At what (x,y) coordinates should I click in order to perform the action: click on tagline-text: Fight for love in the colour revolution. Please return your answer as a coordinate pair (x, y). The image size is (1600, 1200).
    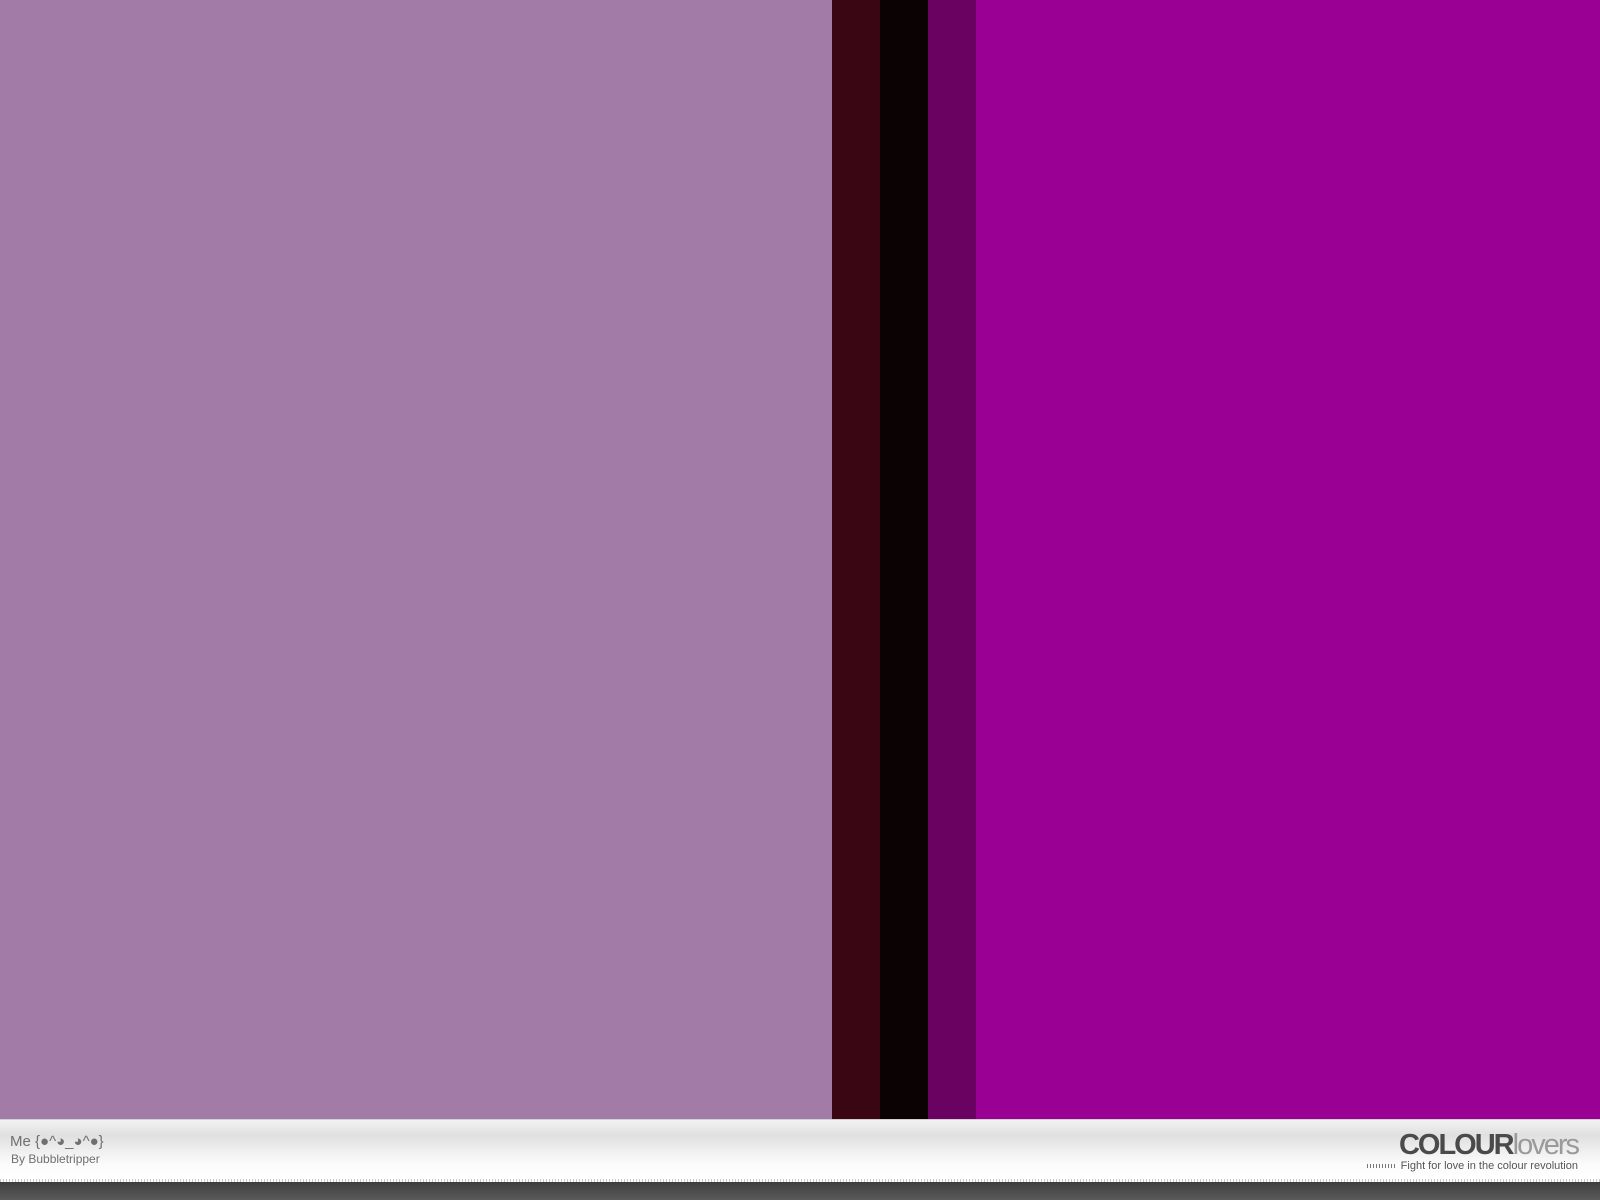
    Looking at the image, I should click on (1489, 1166).